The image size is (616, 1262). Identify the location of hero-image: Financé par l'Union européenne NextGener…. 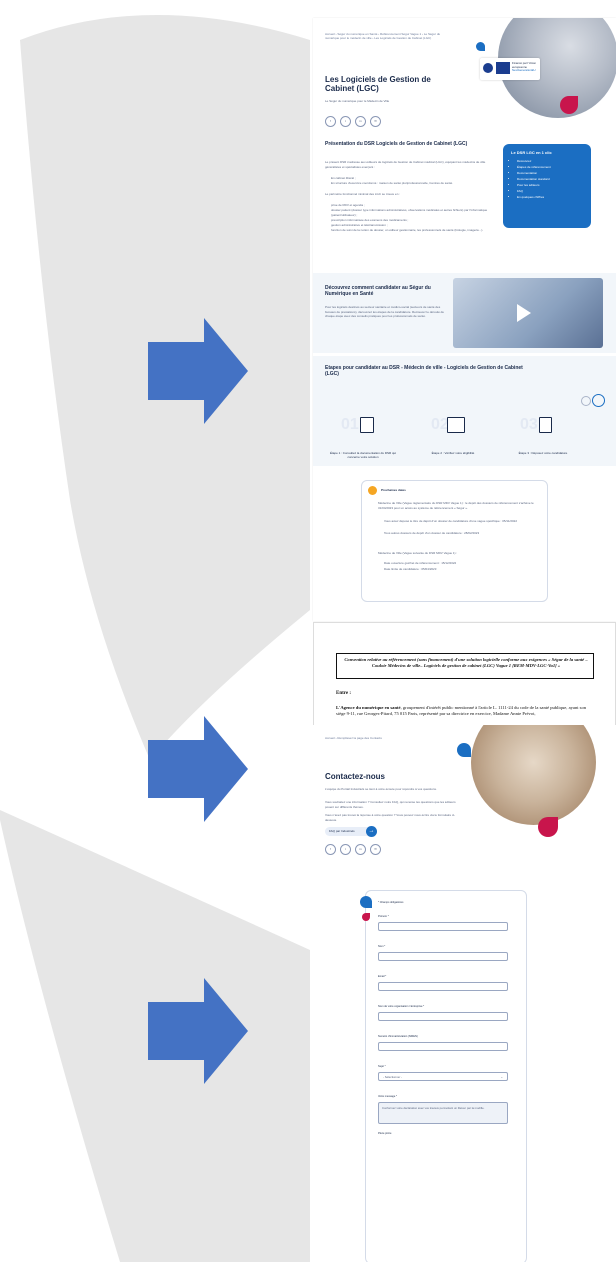
(546, 78).